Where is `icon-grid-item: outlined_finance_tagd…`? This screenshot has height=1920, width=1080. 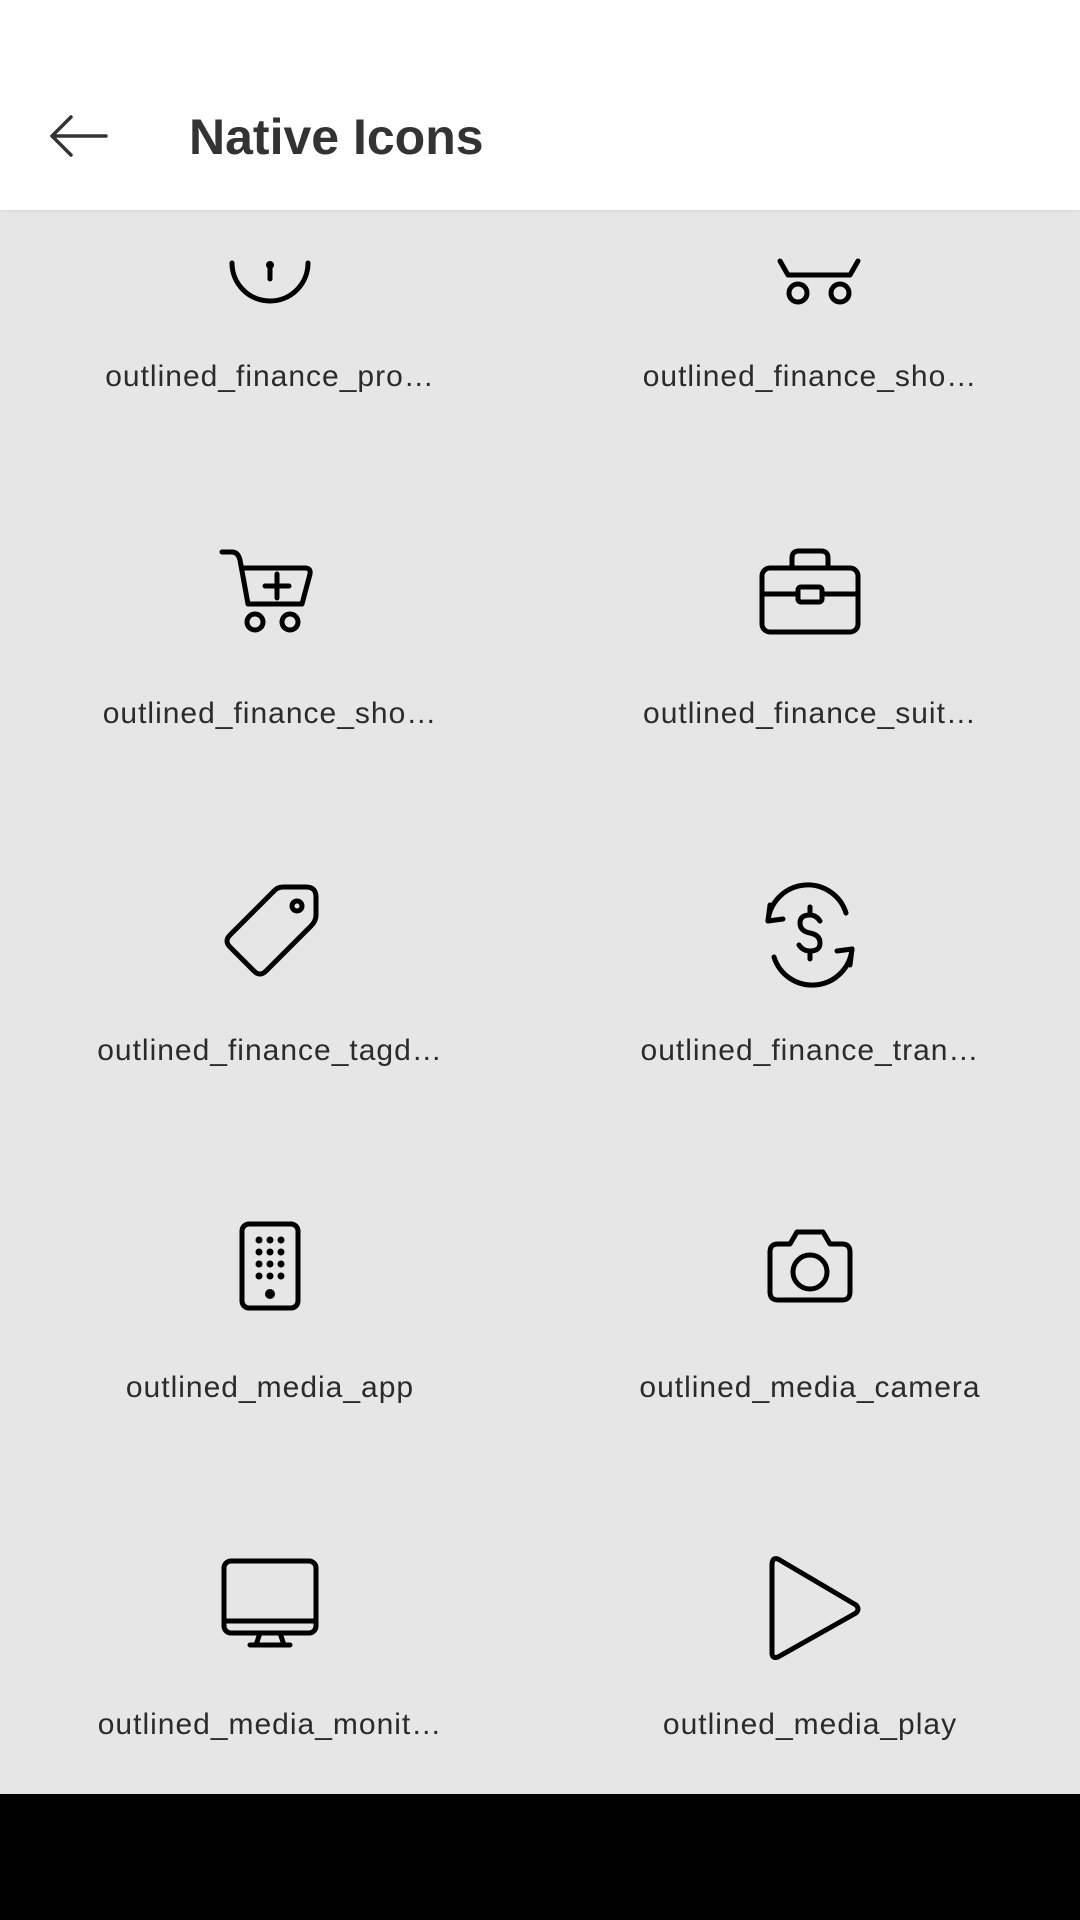
icon-grid-item: outlined_finance_tagd… is located at coordinates (270, 905).